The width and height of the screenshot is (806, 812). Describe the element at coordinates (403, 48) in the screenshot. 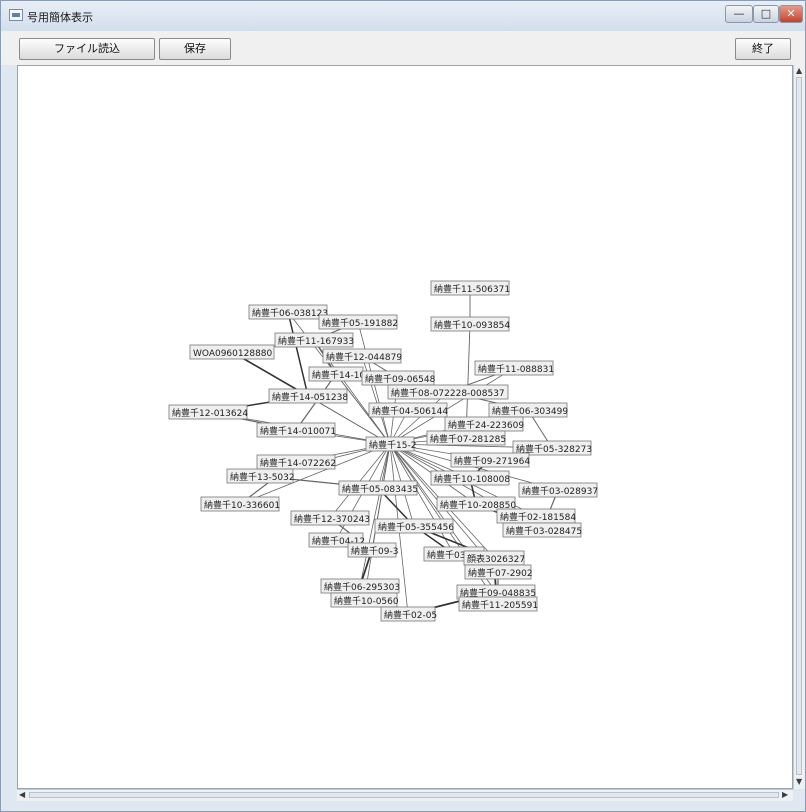

I see `toolbar: ファイル読込 保存 終了` at that location.